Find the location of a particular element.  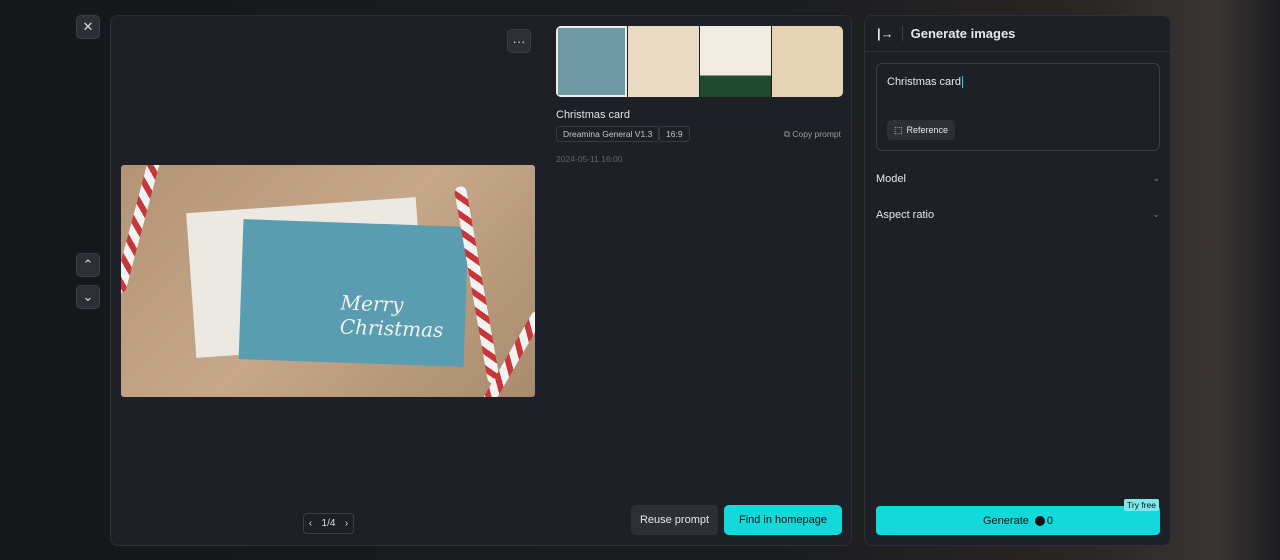

credit-icon is located at coordinates (1039, 520).